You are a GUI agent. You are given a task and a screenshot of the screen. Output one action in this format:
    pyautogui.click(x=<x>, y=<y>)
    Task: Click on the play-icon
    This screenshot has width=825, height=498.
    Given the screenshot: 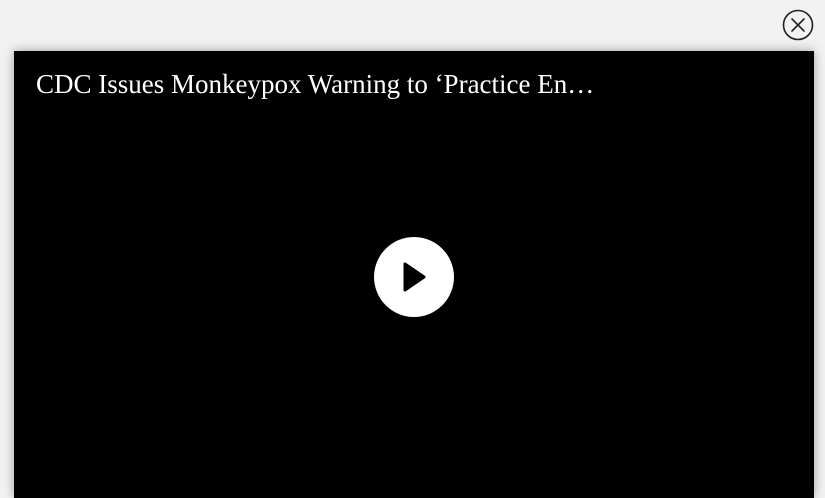 What is the action you would take?
    pyautogui.click(x=414, y=277)
    